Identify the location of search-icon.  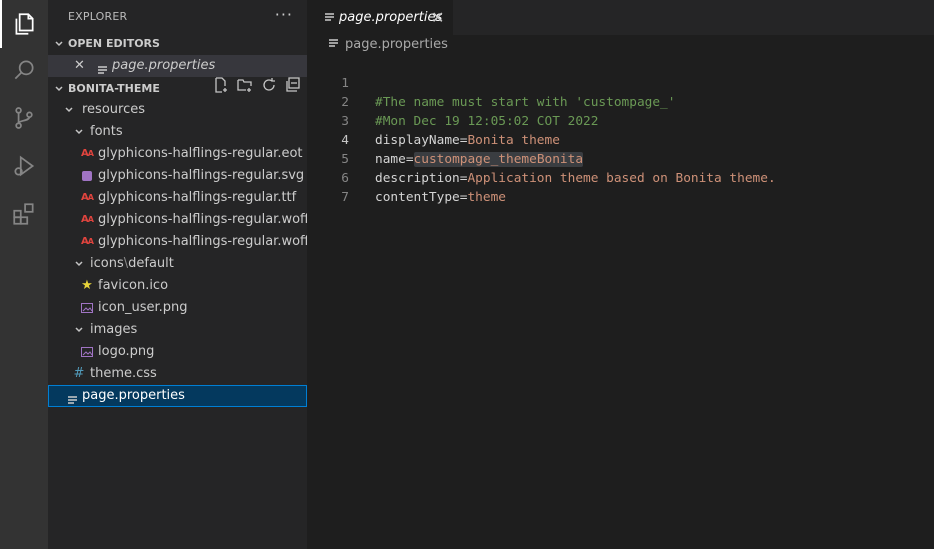
(24, 70).